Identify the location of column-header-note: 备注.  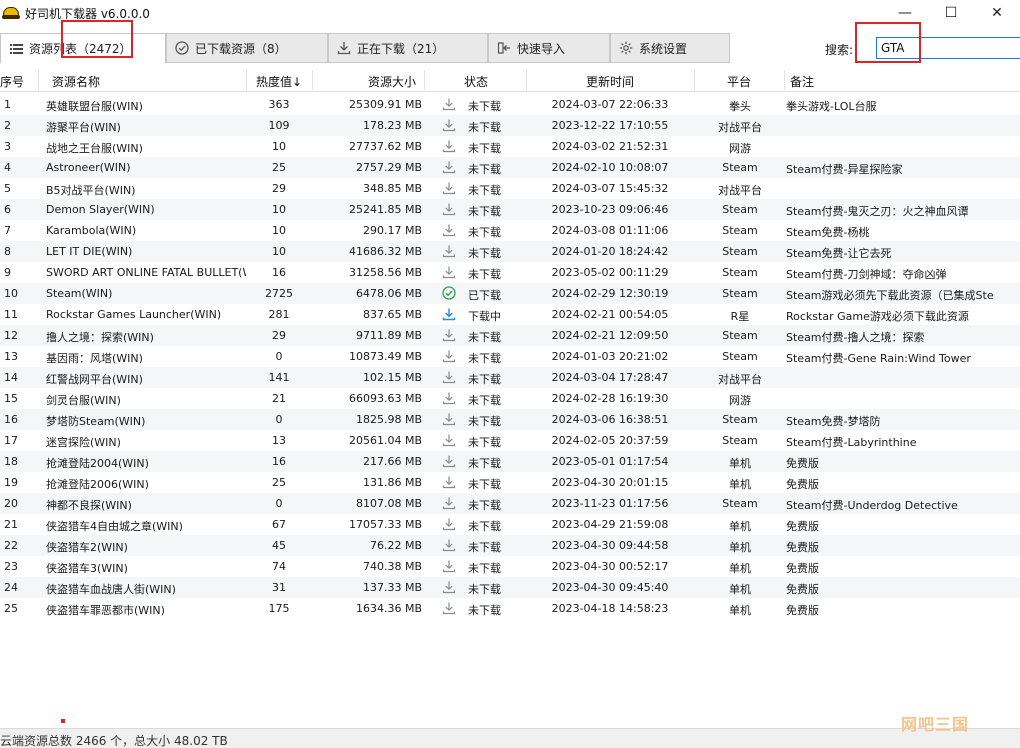
(802, 81).